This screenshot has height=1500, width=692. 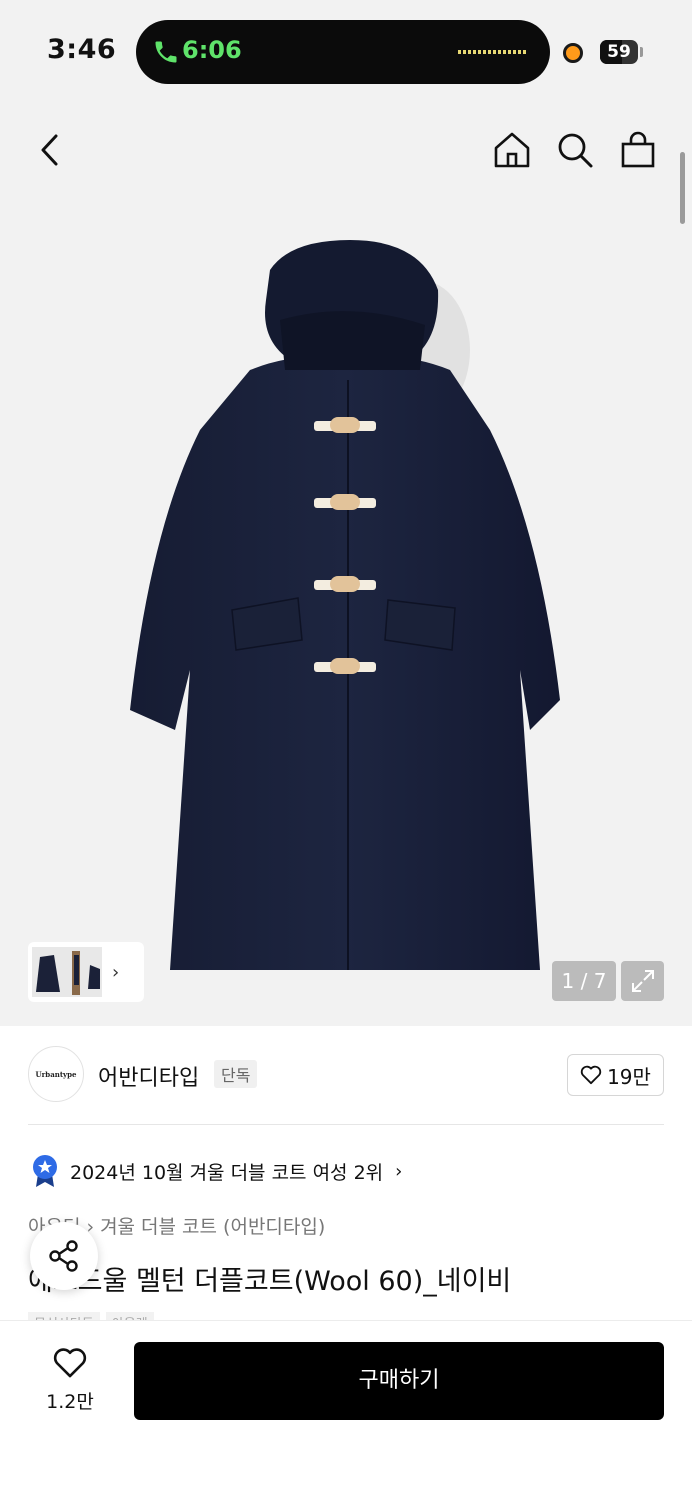 I want to click on cart-button, so click(x=638, y=150).